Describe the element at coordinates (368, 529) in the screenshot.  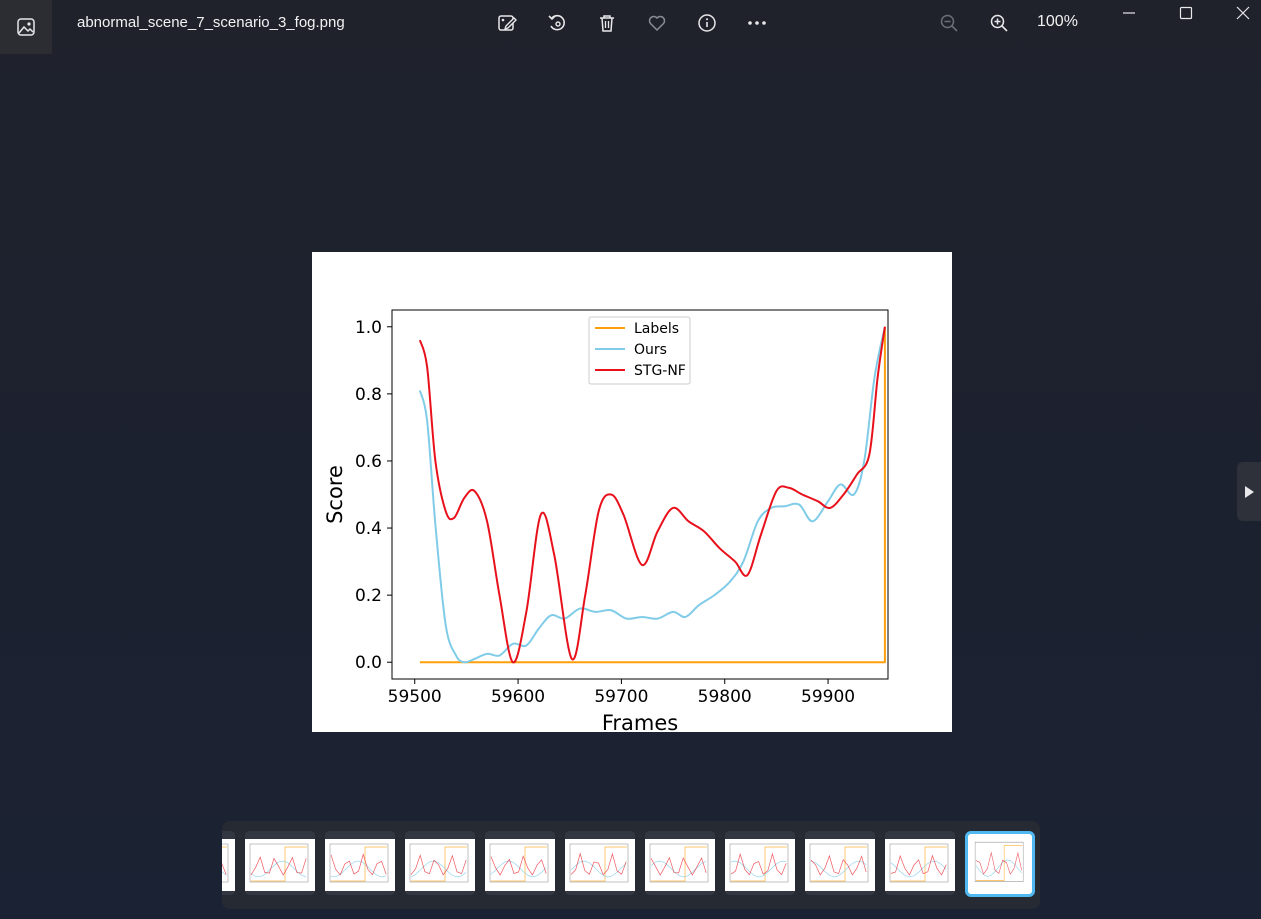
I see `y-tick-label: 0.4` at that location.